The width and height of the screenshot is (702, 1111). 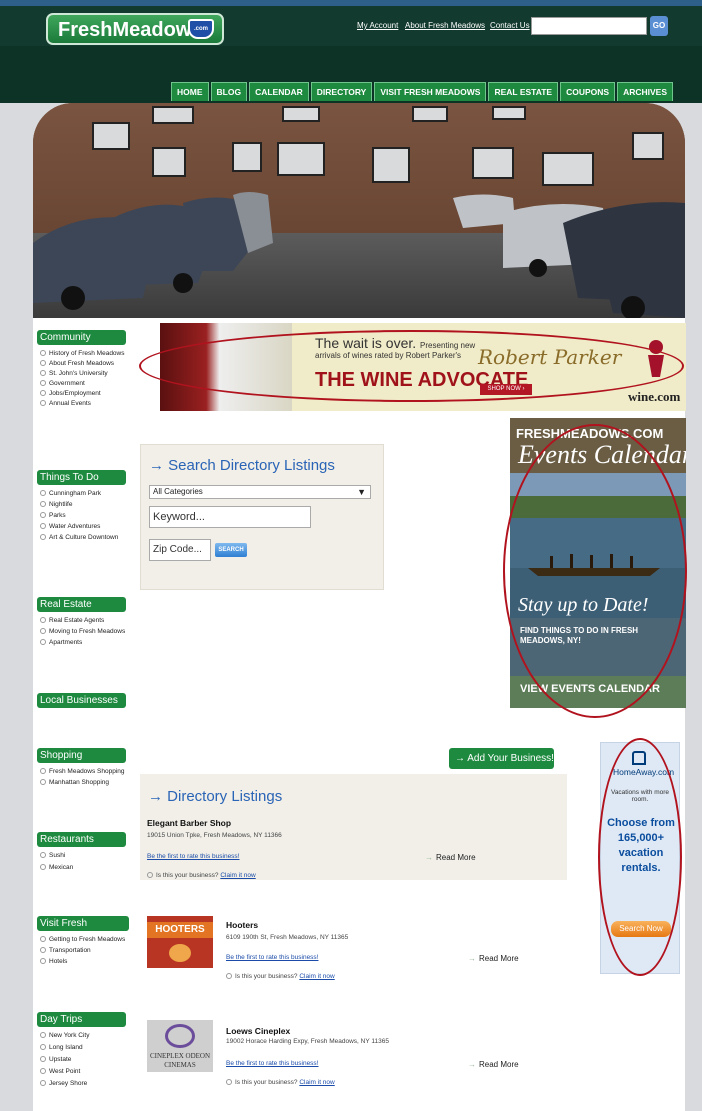 I want to click on interstate-badge-icon: .com, so click(x=201, y=29).